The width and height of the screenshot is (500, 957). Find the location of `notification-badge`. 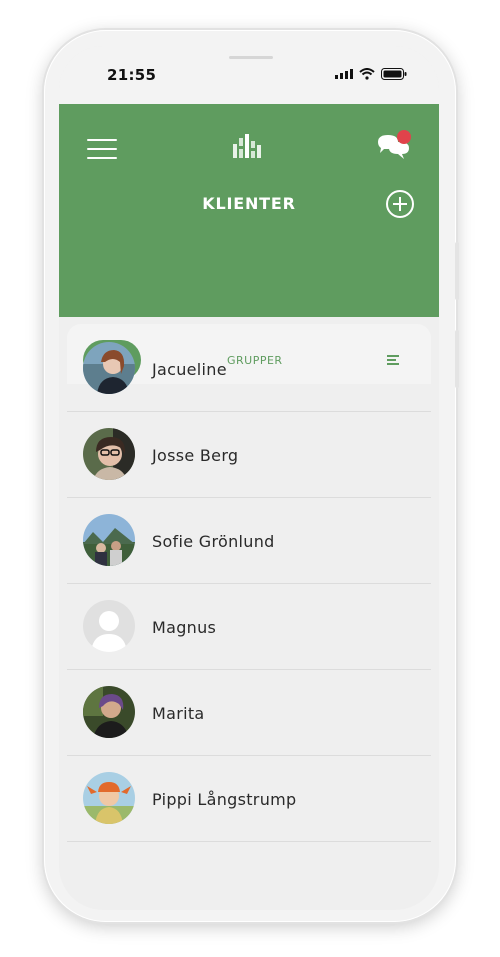

notification-badge is located at coordinates (404, 137).